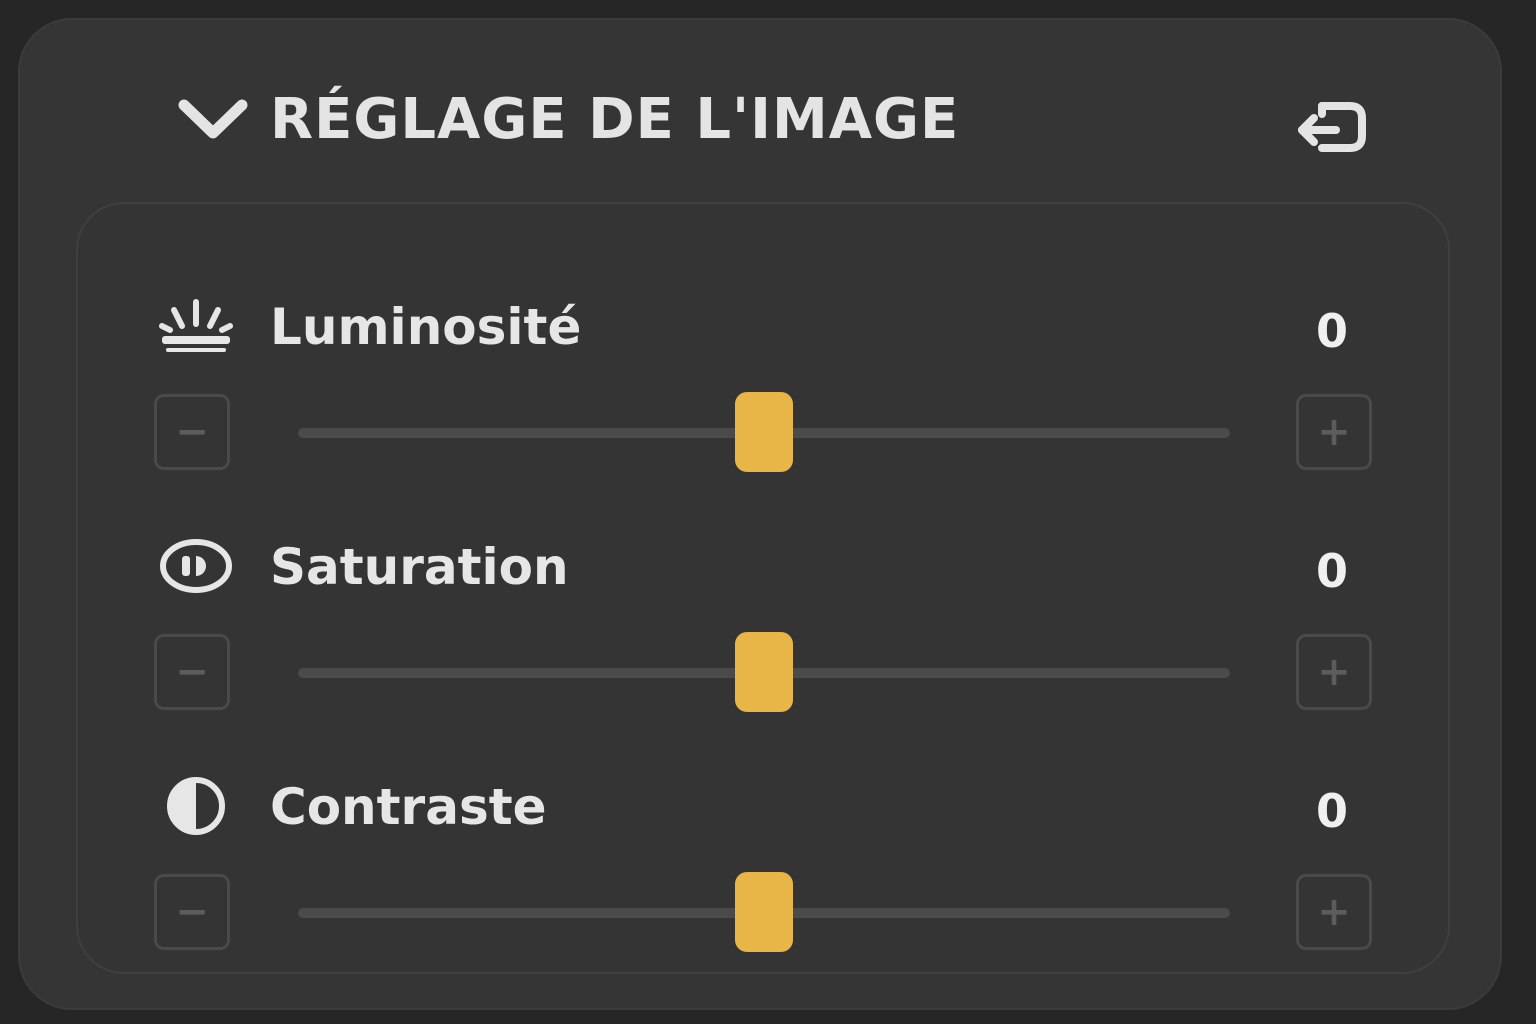 This screenshot has width=1536, height=1024. I want to click on chevron-down-icon, so click(213, 119).